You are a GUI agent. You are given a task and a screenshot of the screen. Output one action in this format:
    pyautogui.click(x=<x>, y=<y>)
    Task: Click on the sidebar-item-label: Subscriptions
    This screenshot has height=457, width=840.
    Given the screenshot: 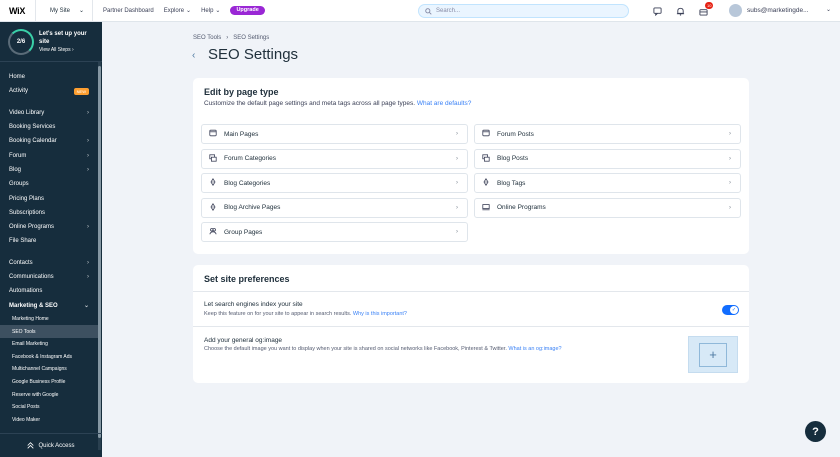 What is the action you would take?
    pyautogui.click(x=27, y=212)
    